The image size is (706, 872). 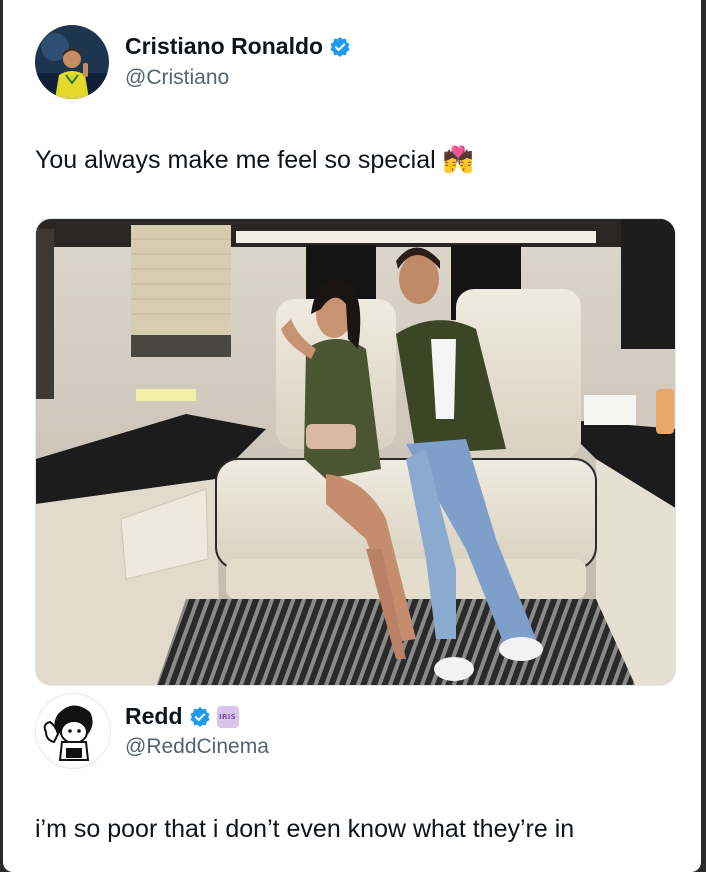 I want to click on author-display-name: Cristiano Ronaldo, so click(x=224, y=46).